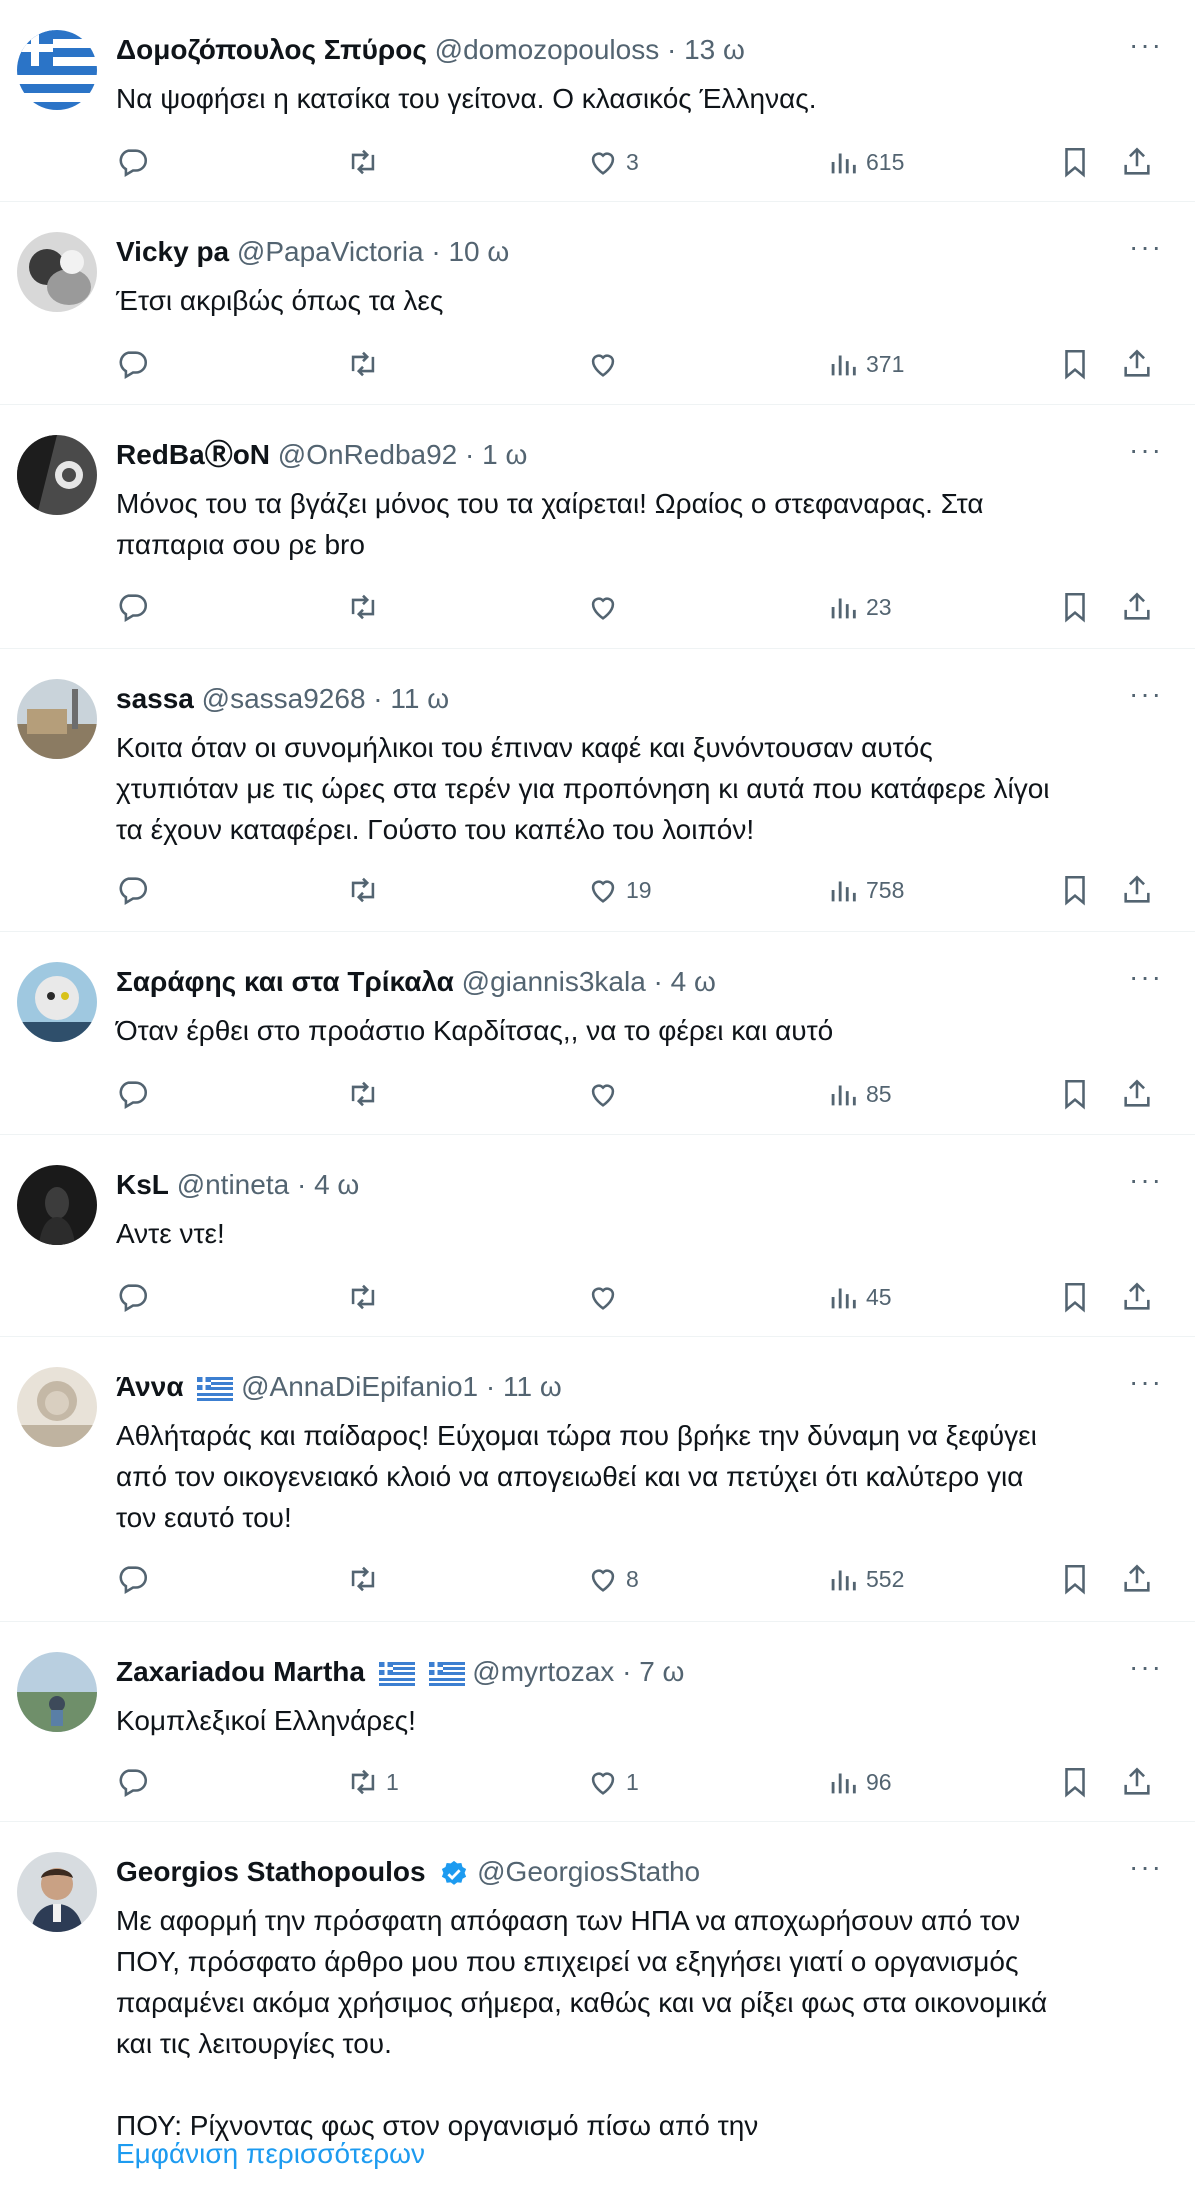 The image size is (1200, 2198). I want to click on user-handle: @ntineta, so click(233, 1184).